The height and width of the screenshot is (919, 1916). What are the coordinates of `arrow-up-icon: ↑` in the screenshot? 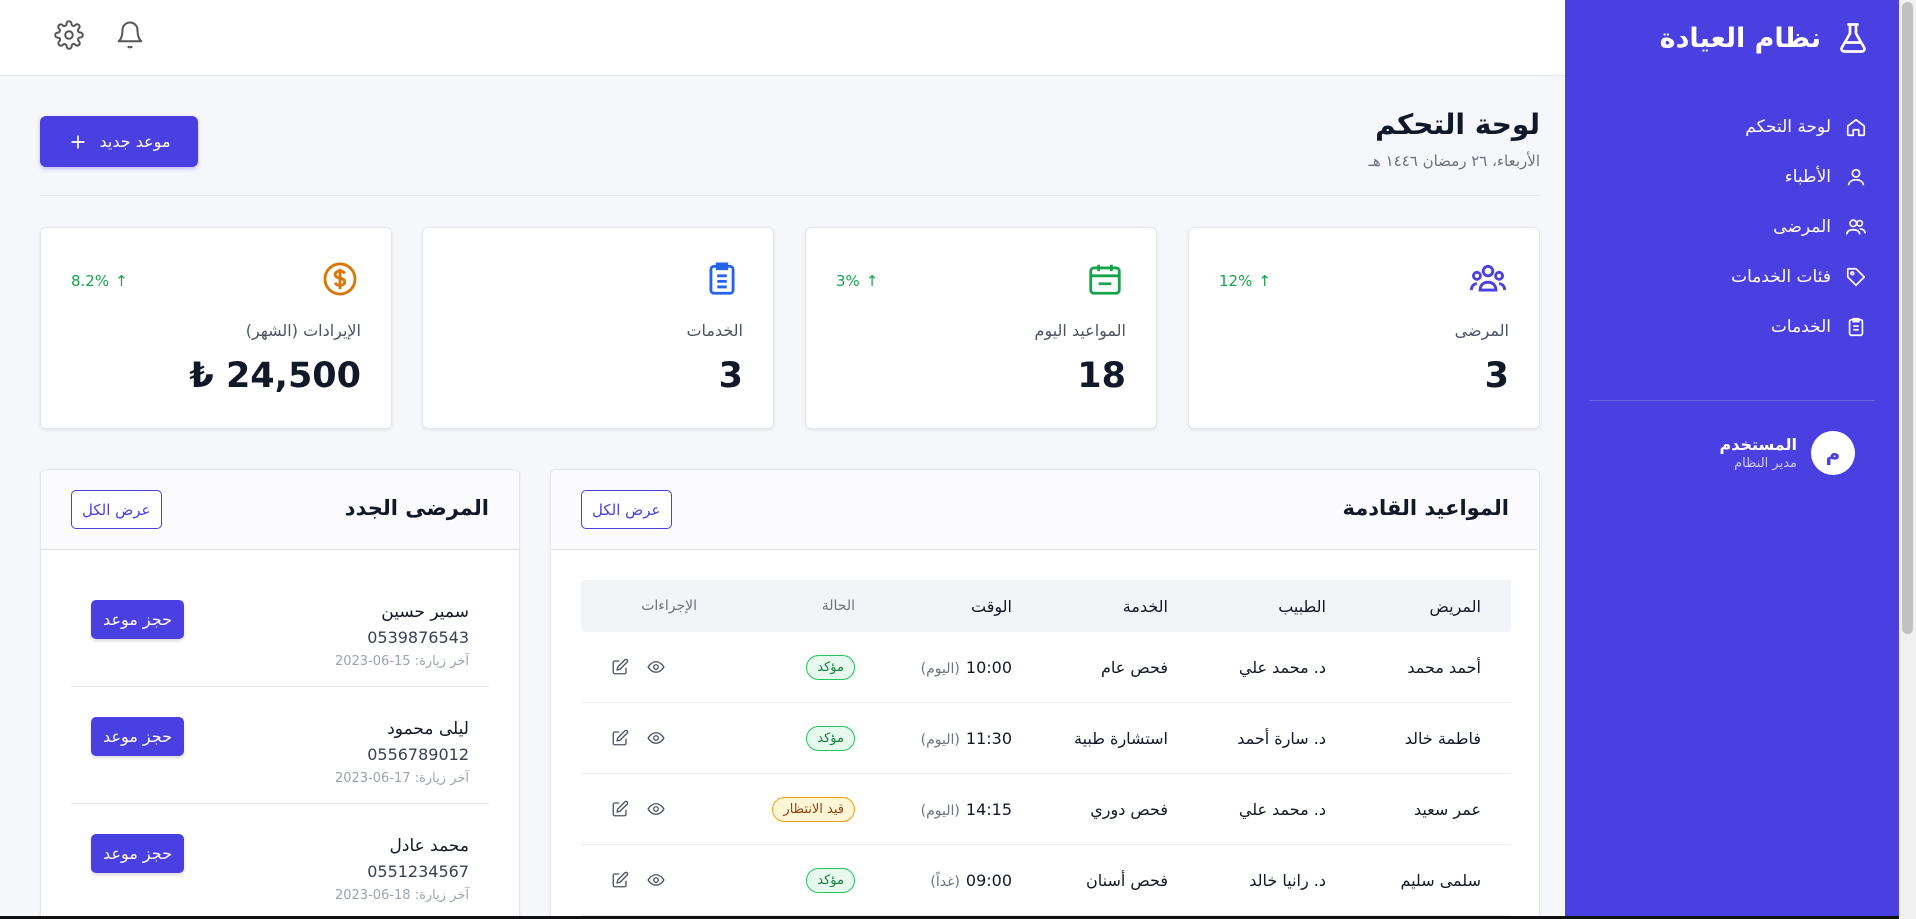 It's located at (872, 281).